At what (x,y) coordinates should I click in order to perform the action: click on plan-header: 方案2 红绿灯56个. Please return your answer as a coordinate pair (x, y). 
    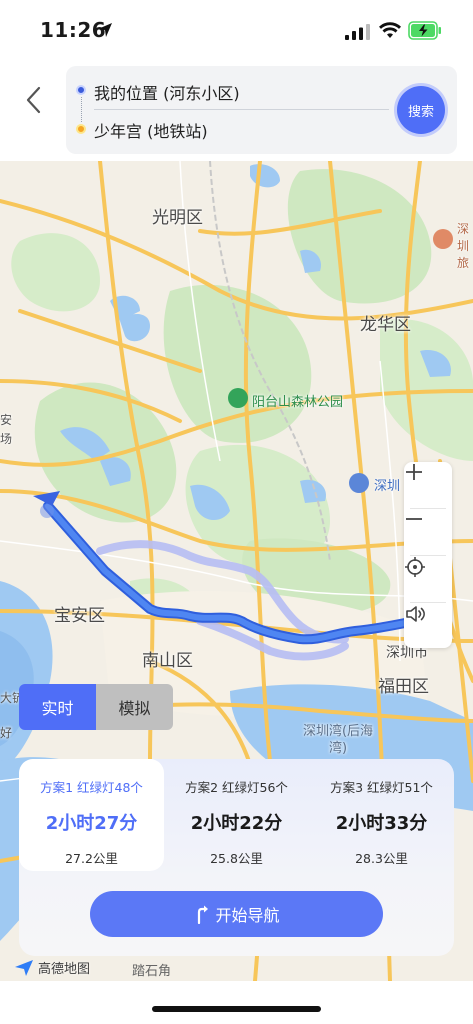
    Looking at the image, I should click on (236, 787).